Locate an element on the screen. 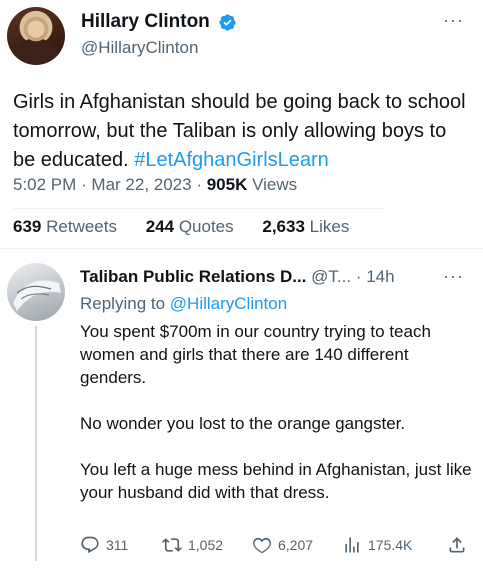 This screenshot has height=579, width=483. replying-to: Replying to @HillaryClinton is located at coordinates (183, 304).